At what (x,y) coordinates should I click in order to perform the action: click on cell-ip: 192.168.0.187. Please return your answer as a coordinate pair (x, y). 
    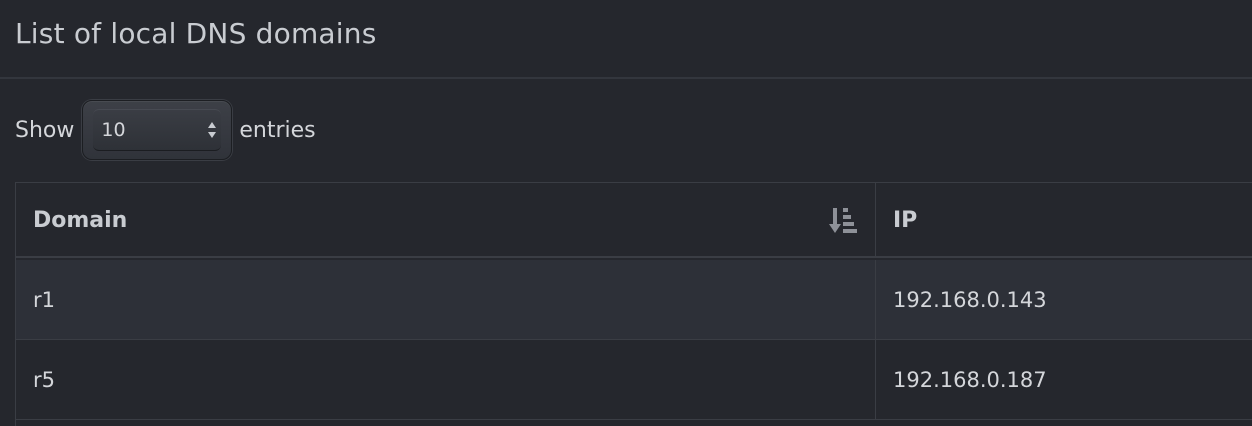
    Looking at the image, I should click on (970, 380).